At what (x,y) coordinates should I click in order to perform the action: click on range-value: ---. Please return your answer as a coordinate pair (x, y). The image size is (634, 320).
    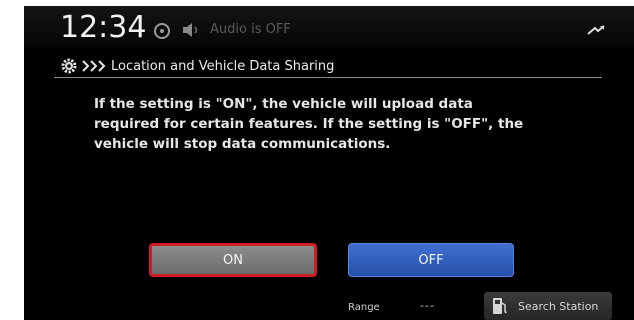
    Looking at the image, I should click on (427, 305).